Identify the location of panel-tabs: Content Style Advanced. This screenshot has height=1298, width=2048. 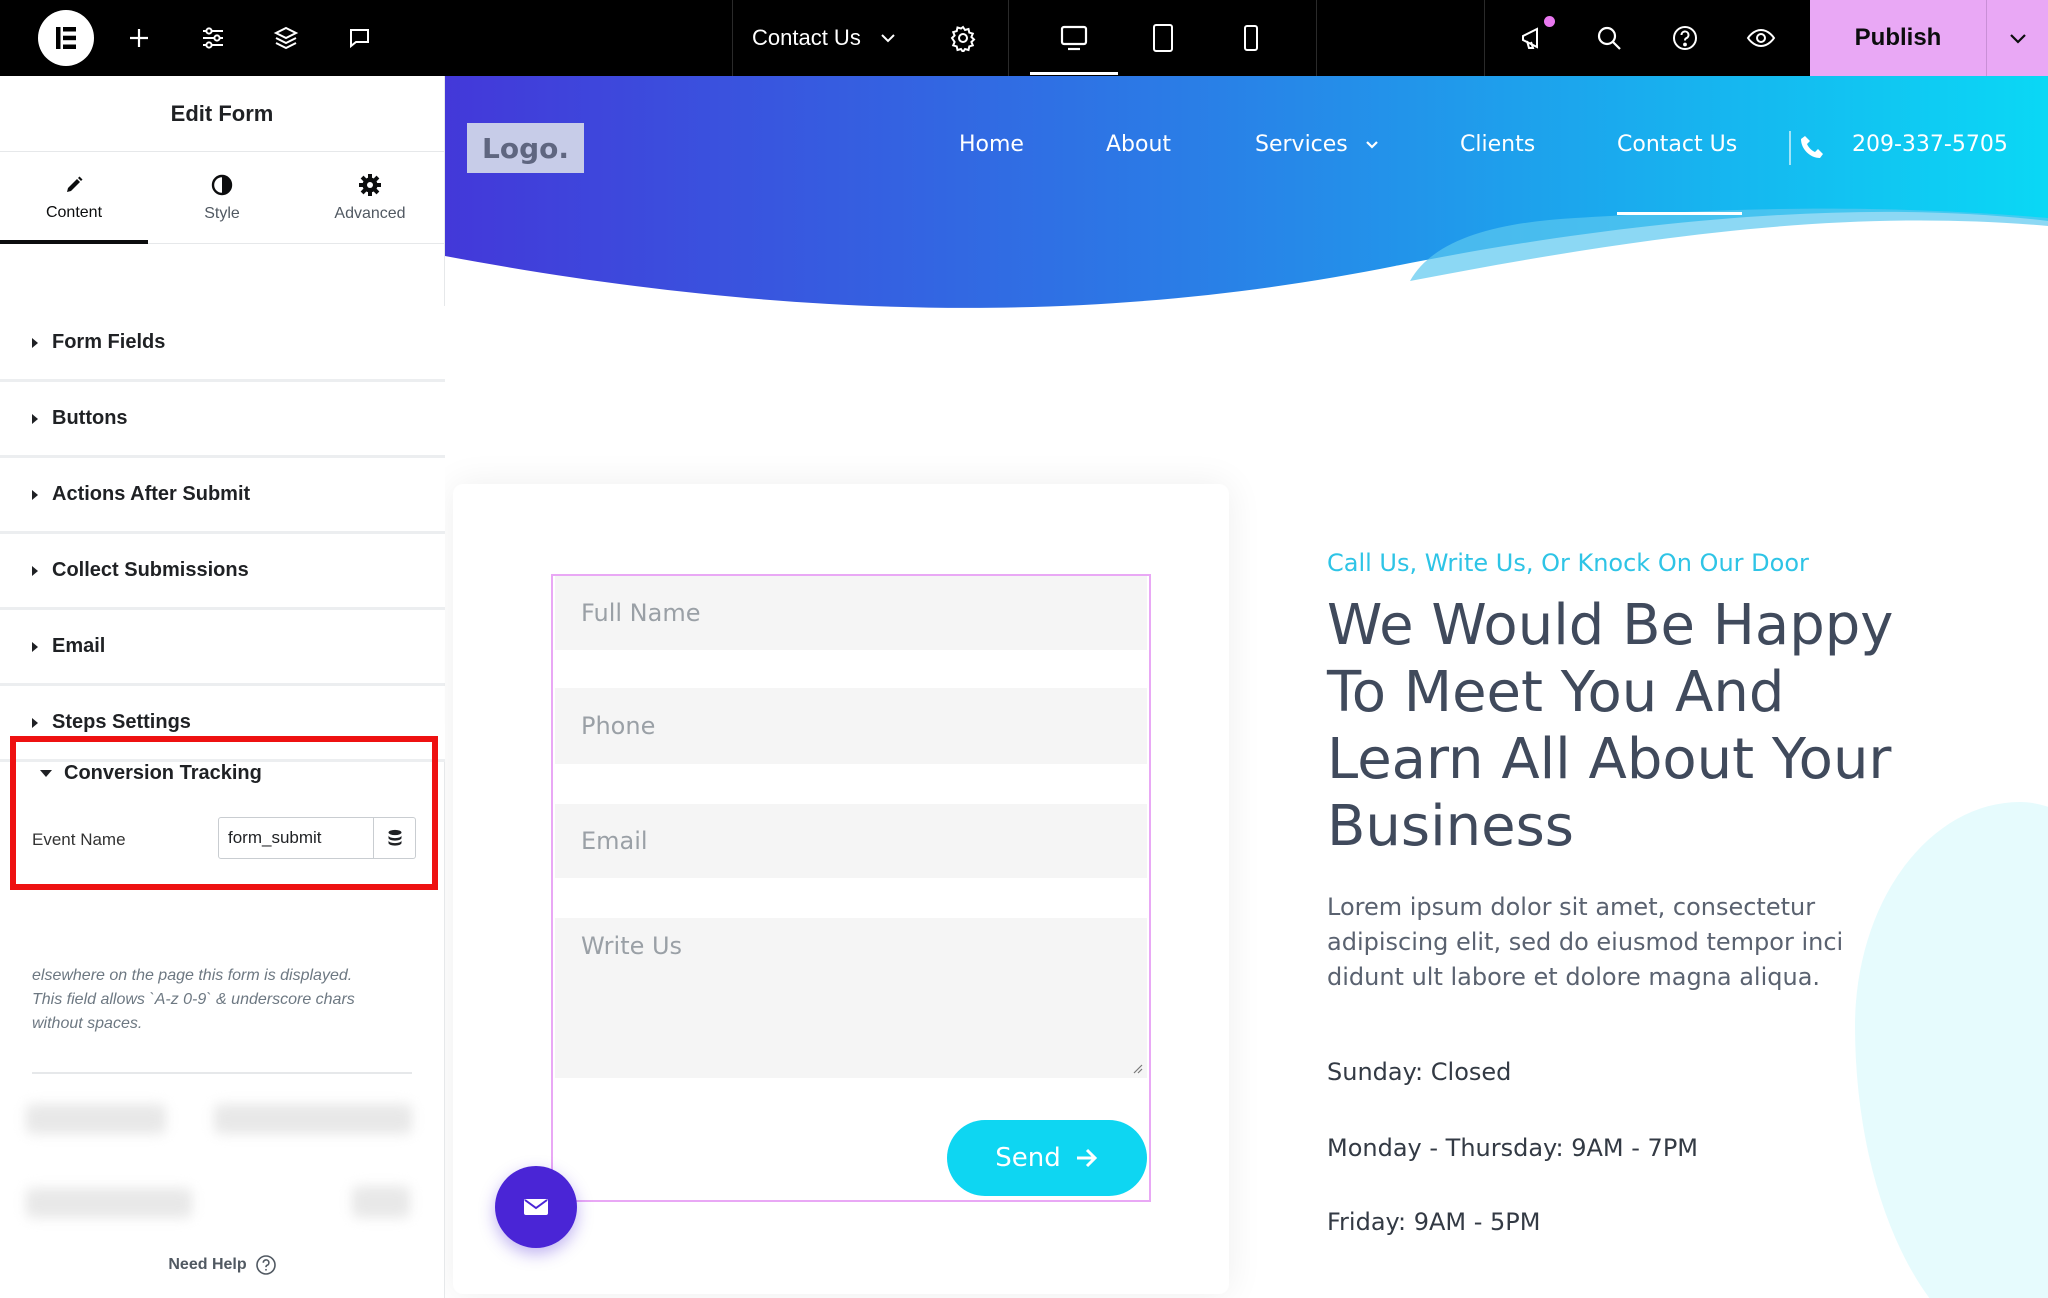
(222, 198).